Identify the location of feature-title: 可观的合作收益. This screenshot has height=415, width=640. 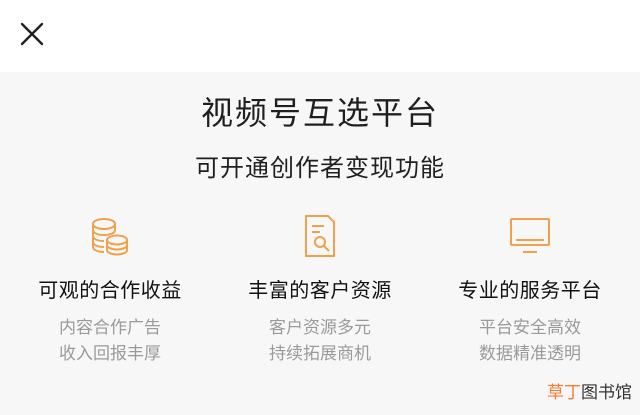
(110, 290).